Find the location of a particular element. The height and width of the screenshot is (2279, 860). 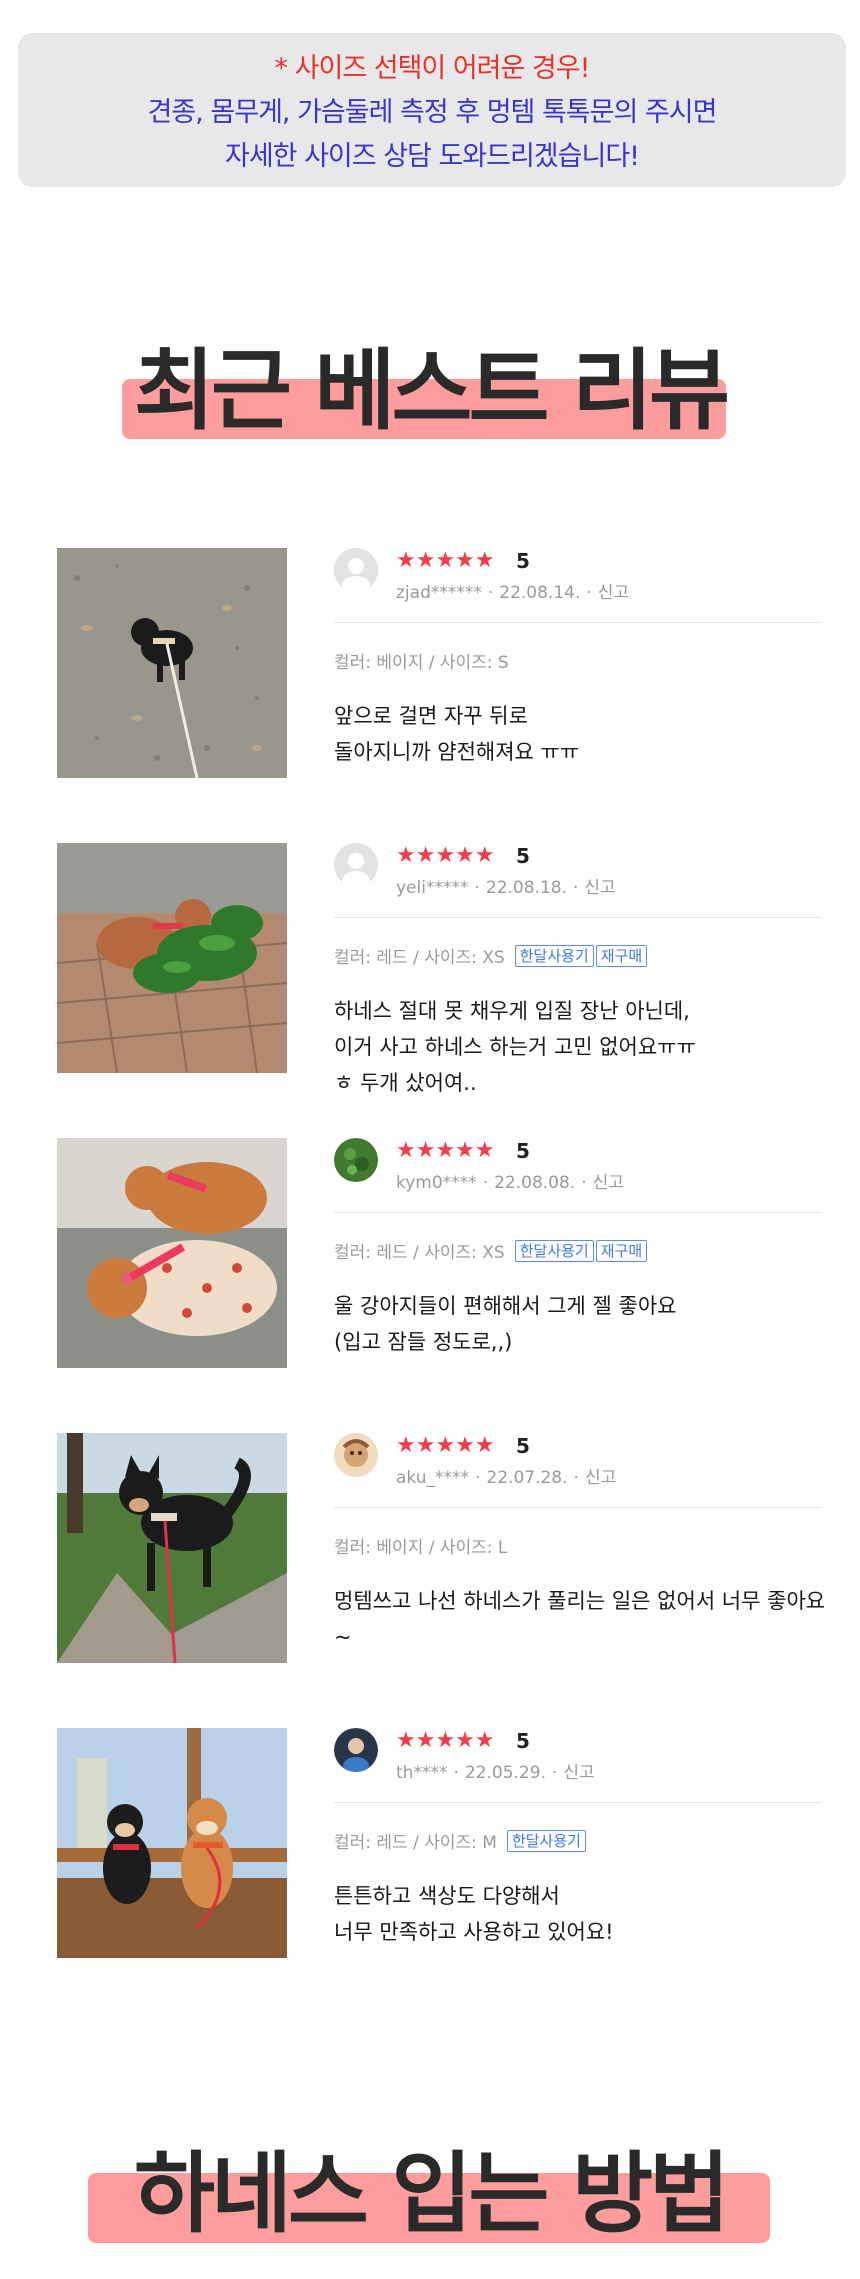

review-text-line: 멍템쓰고 나선 하네스가 풀리는 일은 없어서 너무 좋아요~ is located at coordinates (580, 1619).